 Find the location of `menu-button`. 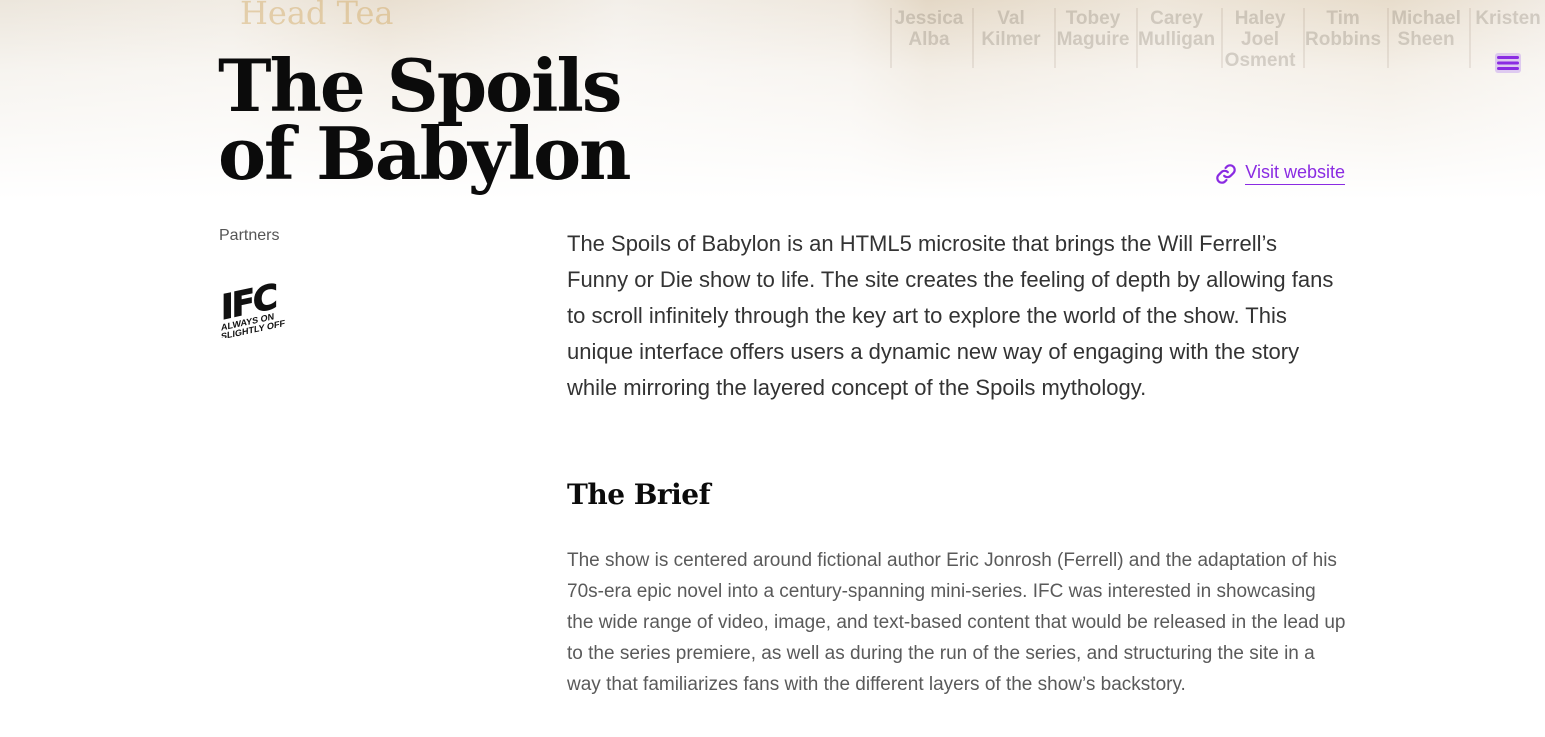

menu-button is located at coordinates (1508, 63).